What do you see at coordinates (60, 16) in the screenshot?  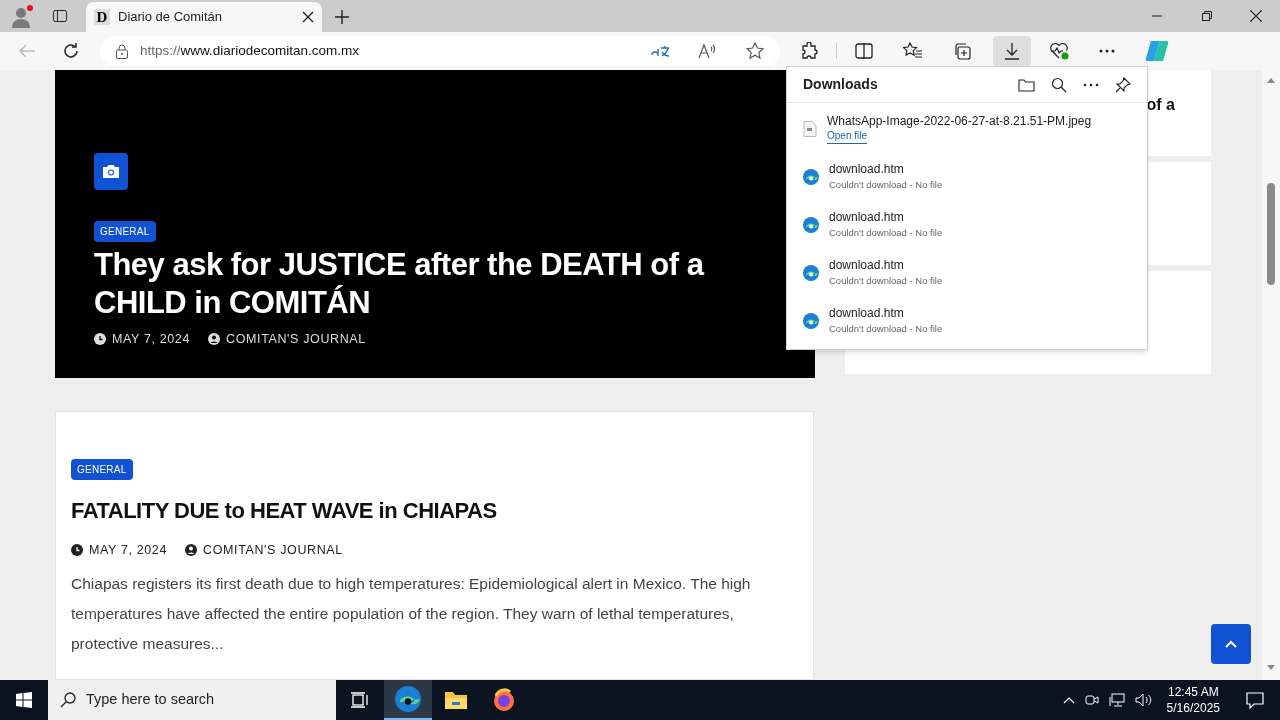 I see `tab-actions-icon` at bounding box center [60, 16].